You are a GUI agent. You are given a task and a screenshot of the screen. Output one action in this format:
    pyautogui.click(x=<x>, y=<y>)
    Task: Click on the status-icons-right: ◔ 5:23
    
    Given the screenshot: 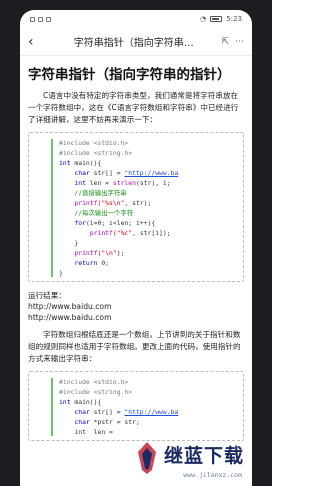 What is the action you would take?
    pyautogui.click(x=221, y=19)
    